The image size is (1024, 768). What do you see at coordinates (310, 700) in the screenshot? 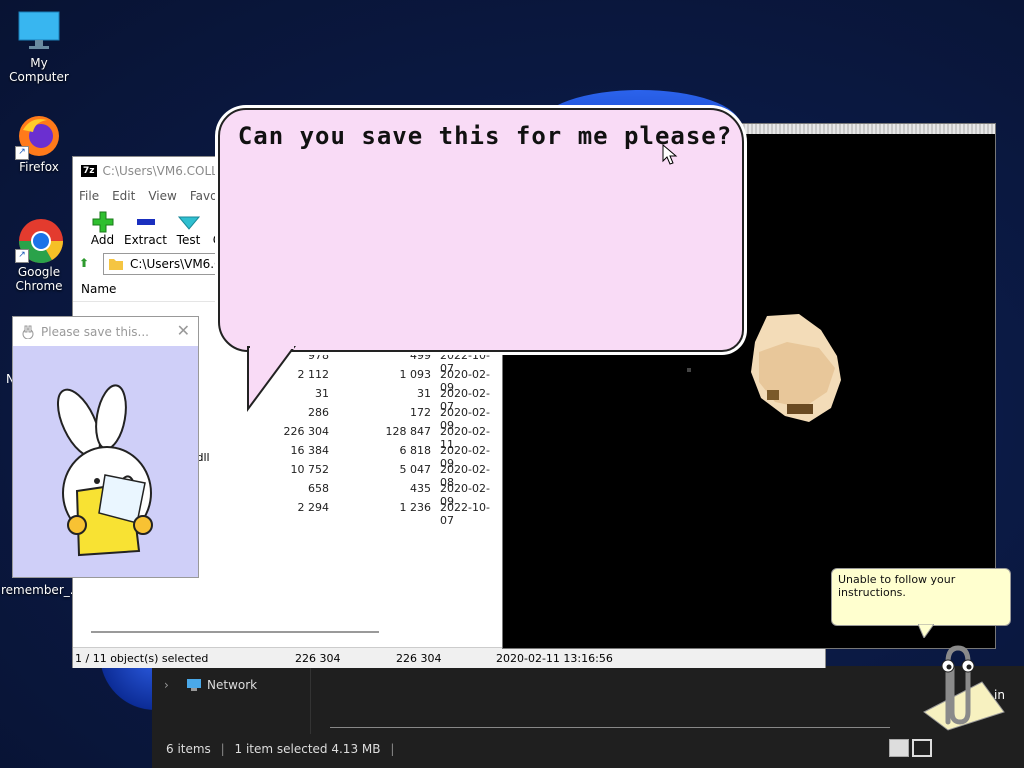
I see `pane-divider` at bounding box center [310, 700].